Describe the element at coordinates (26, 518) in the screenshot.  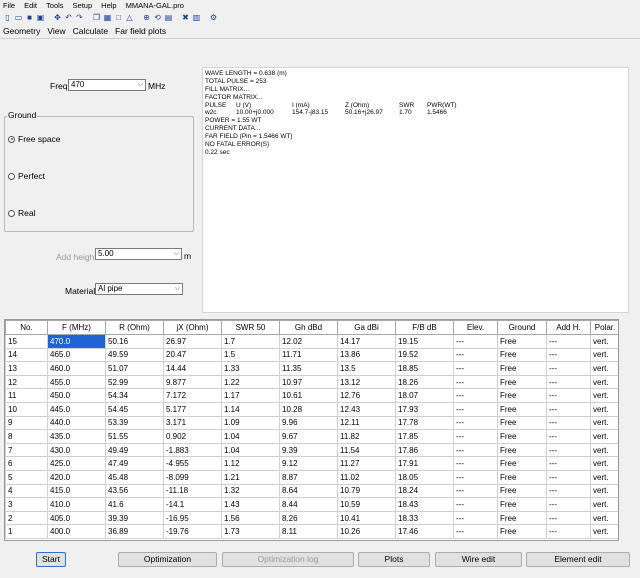
I see `table-cell: 2` at that location.